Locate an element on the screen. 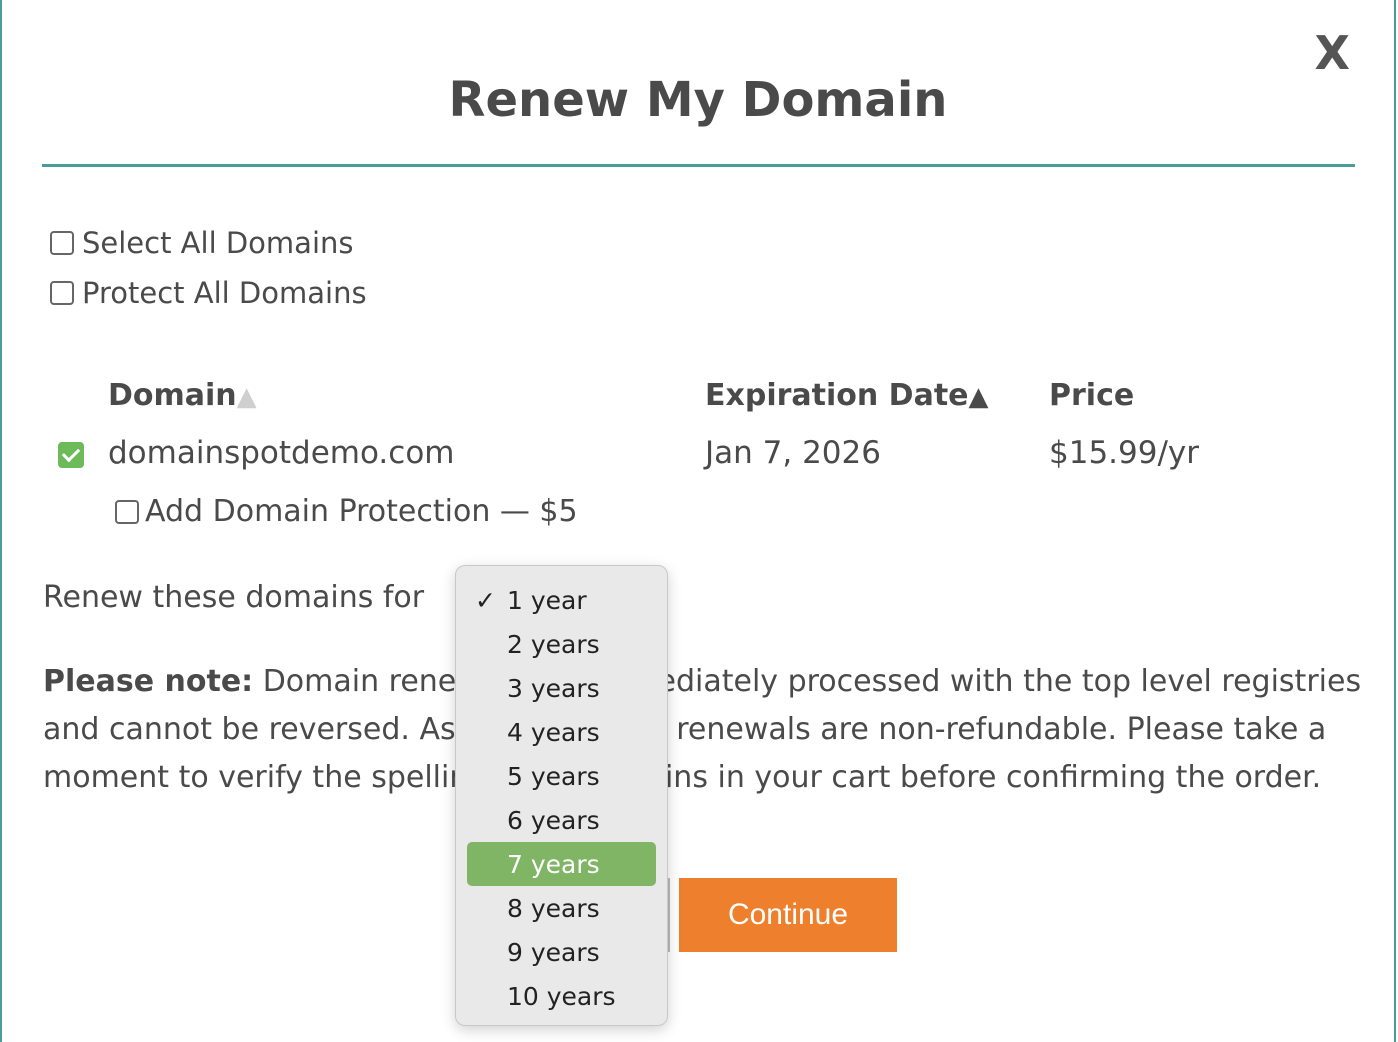 This screenshot has height=1042, width=1398. close-button: X is located at coordinates (1332, 53).